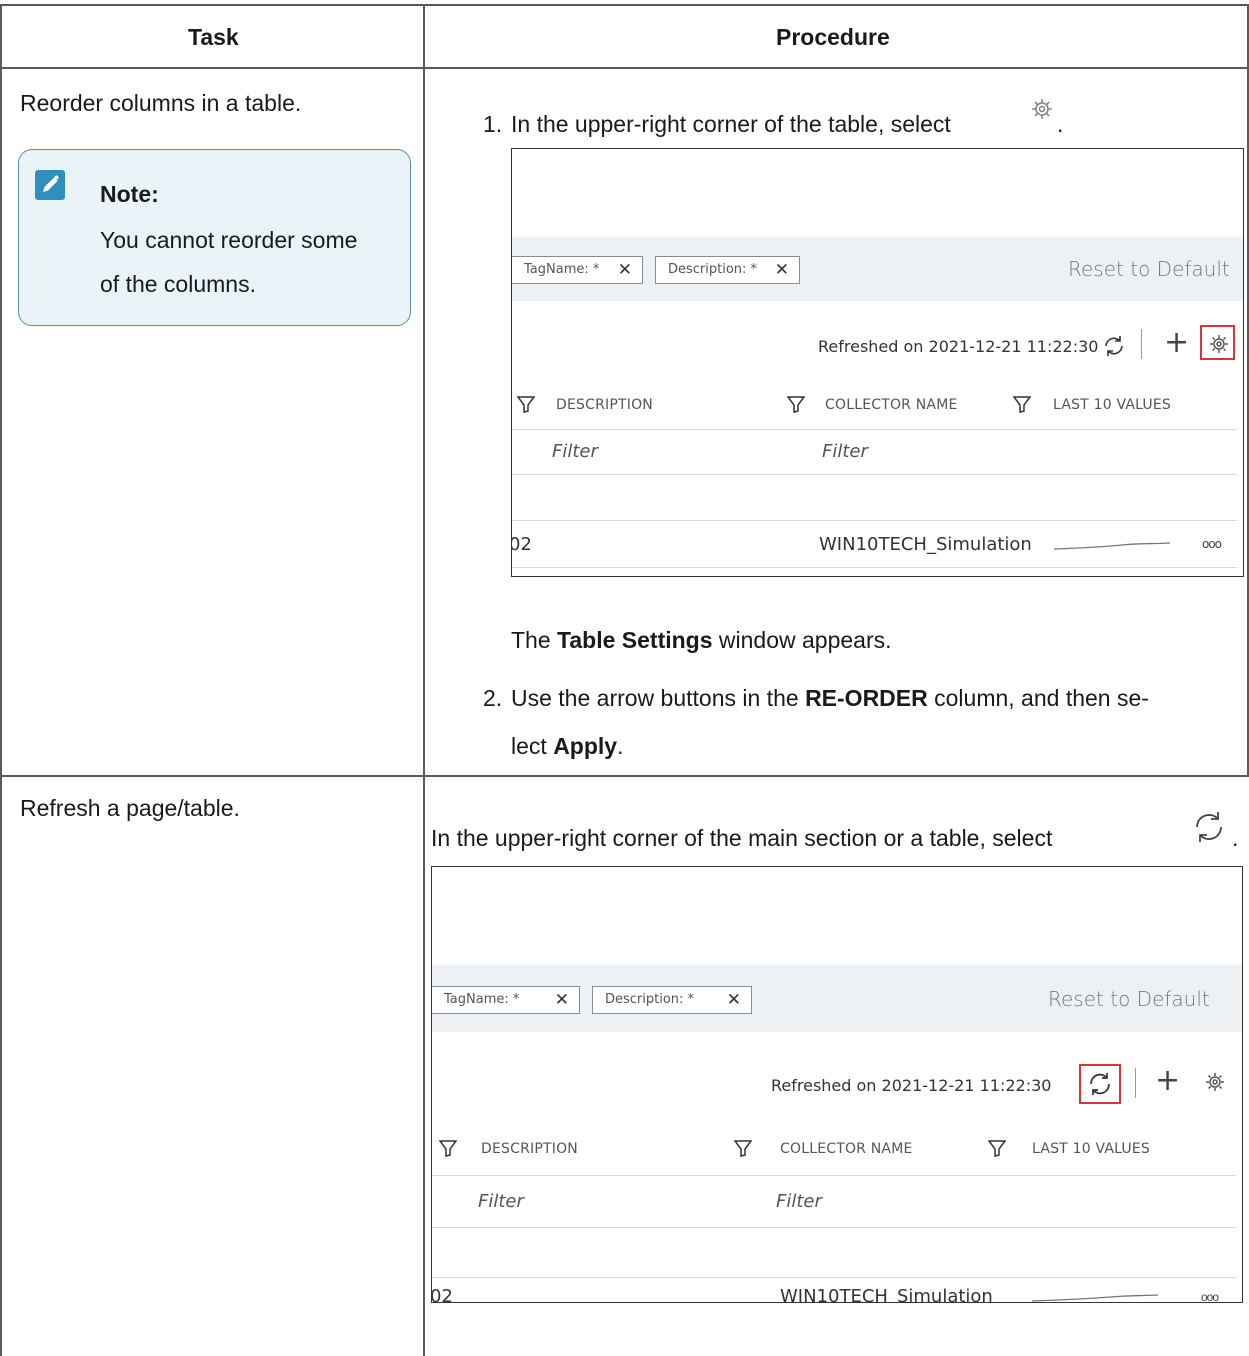 Image resolution: width=1249 pixels, height=1356 pixels. I want to click on header-procedure: Procedure, so click(833, 37).